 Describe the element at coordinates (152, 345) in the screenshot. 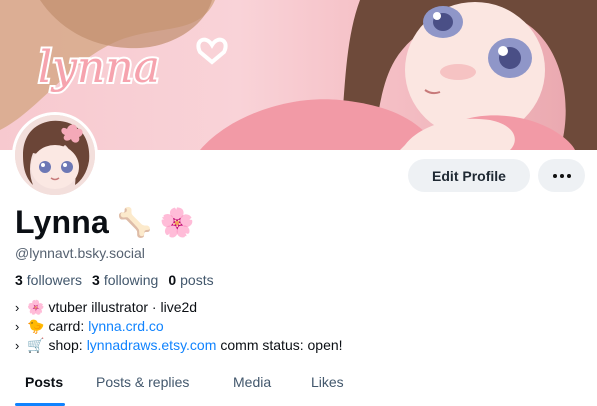

I see `shop-link: lynnadraws.etsy.com` at that location.